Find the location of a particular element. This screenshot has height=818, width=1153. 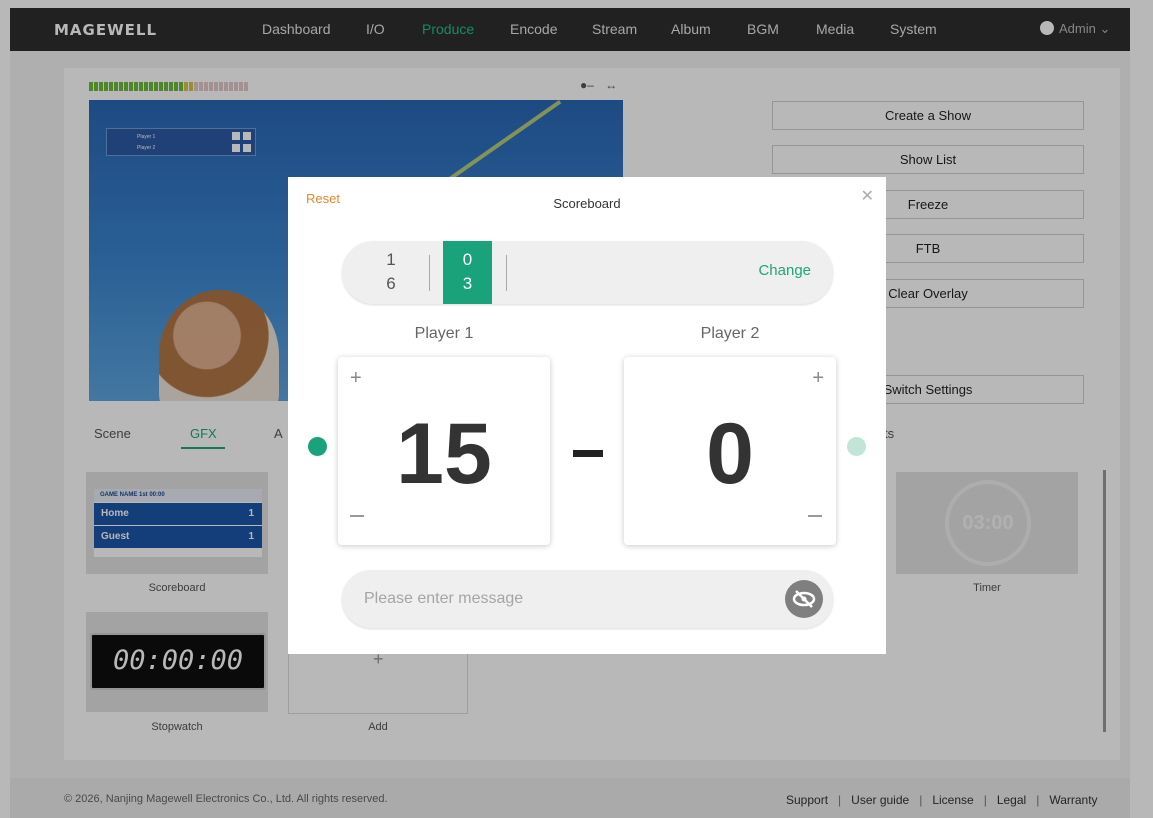

player1-serve-ball-icon is located at coordinates (317, 446).